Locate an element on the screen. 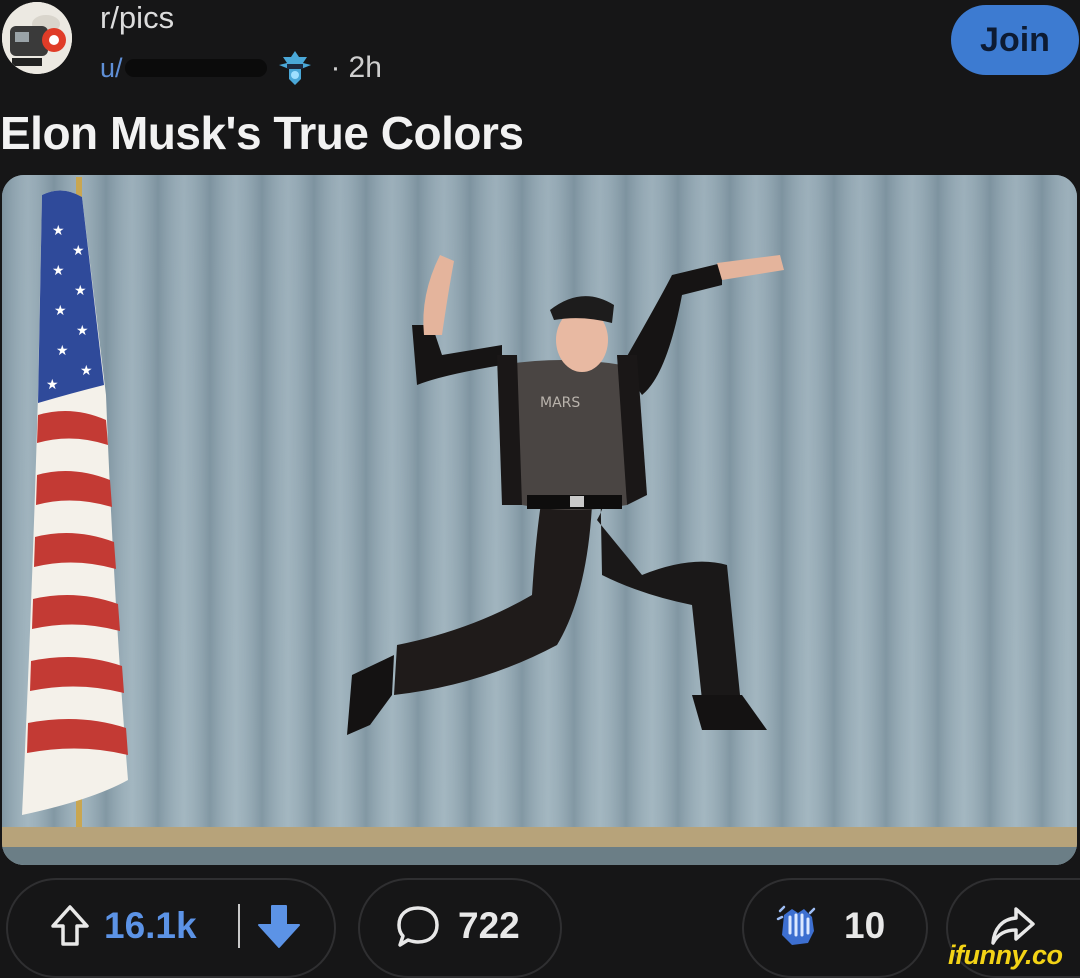 This screenshot has height=978, width=1080. upvote-arrow-icon is located at coordinates (70, 925).